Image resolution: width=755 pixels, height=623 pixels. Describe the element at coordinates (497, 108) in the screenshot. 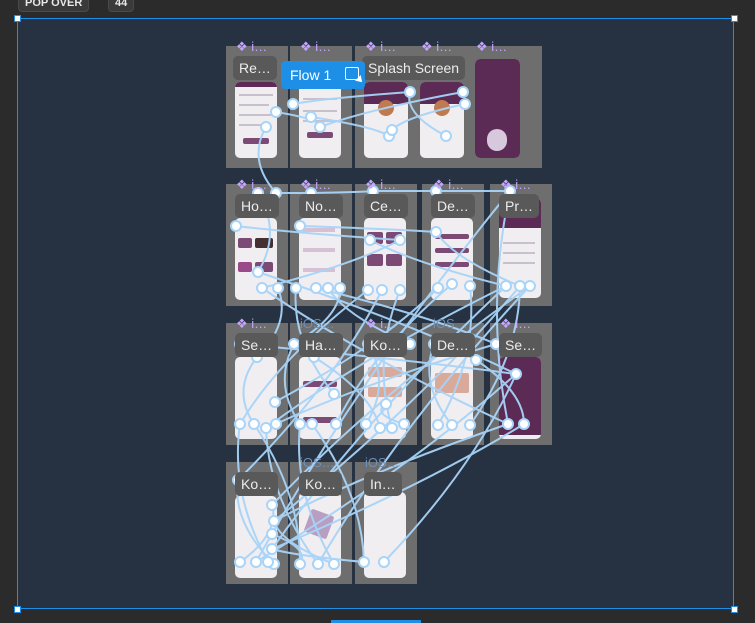

I see `screen-splash-brand` at that location.